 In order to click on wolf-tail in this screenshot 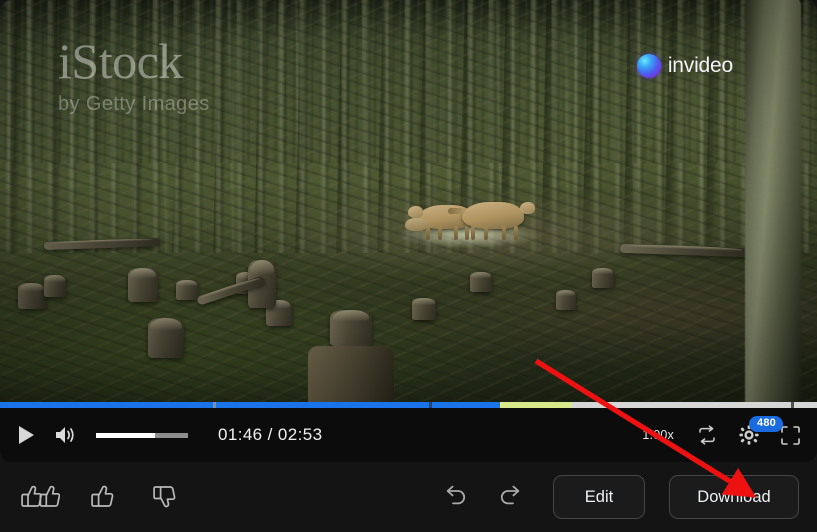, I will do `click(456, 211)`.